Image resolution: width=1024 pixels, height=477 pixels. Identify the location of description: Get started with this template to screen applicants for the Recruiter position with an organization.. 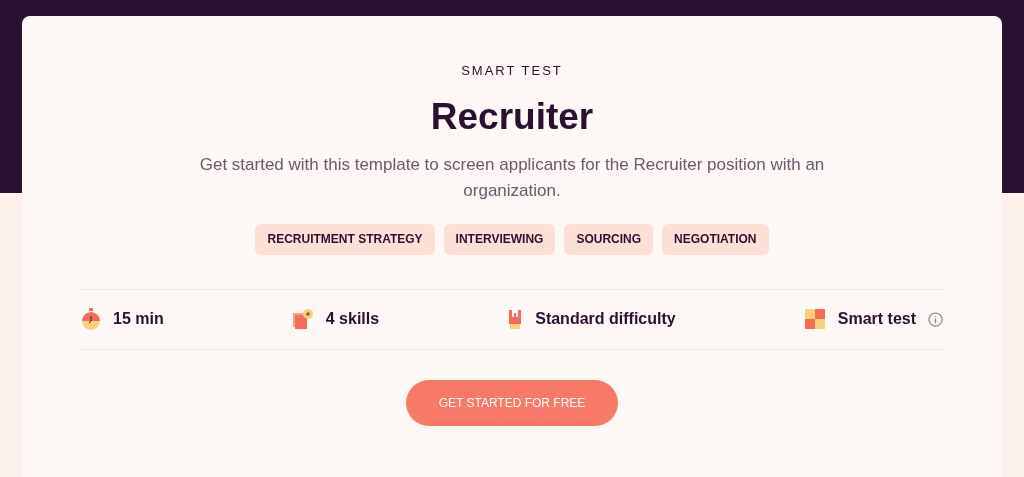
(512, 177).